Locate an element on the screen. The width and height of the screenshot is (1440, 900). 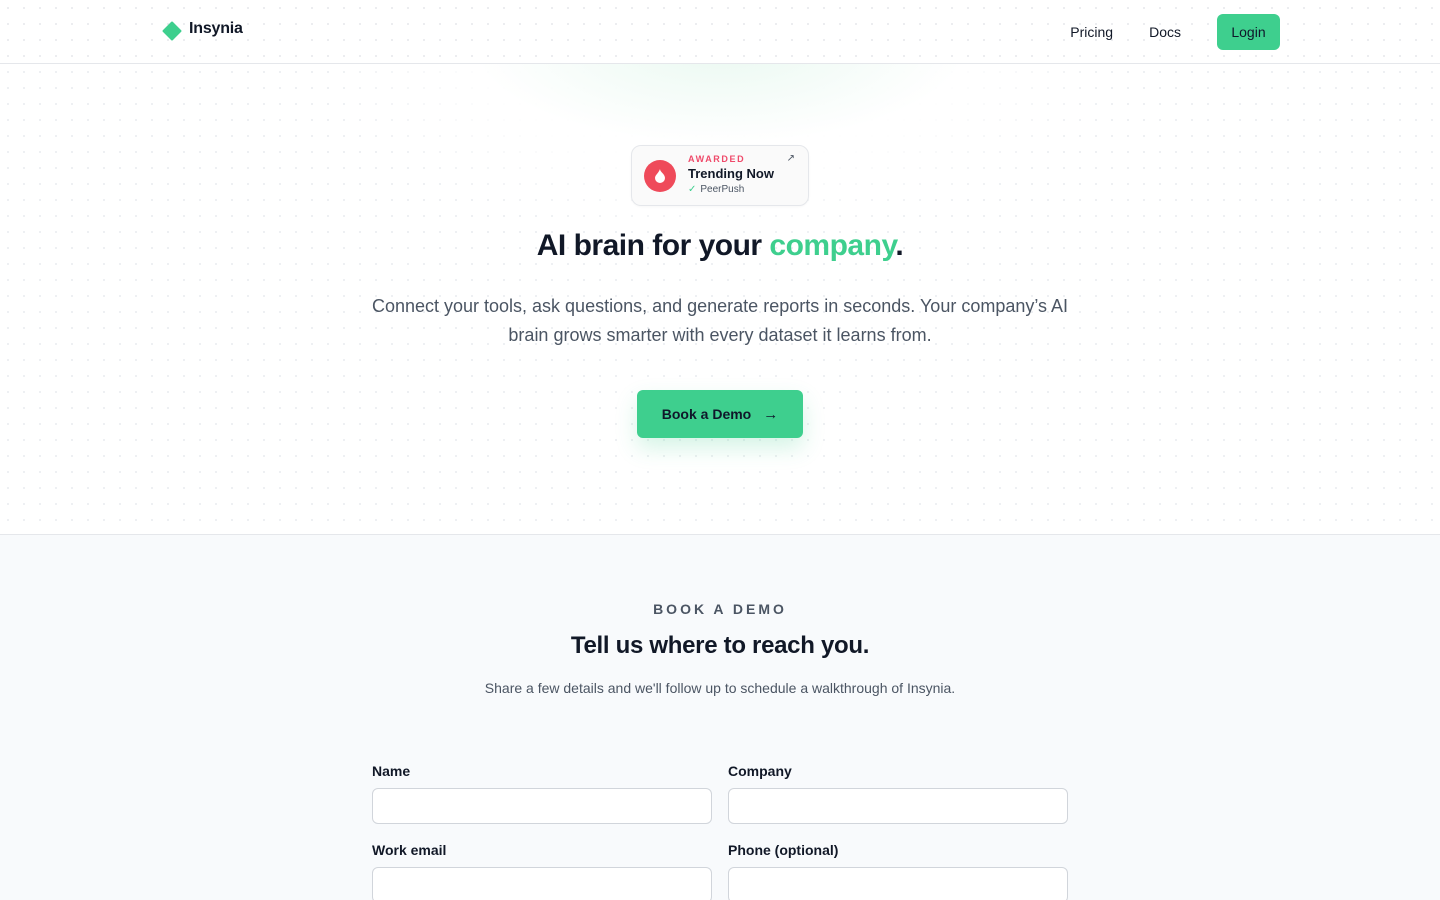
name-label: Name is located at coordinates (391, 771).